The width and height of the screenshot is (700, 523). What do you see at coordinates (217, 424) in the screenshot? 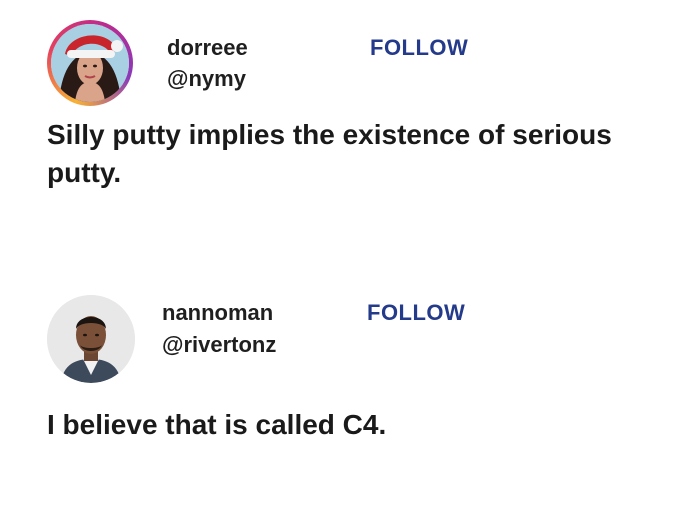
I see `post-text: I believe that is called C4.` at bounding box center [217, 424].